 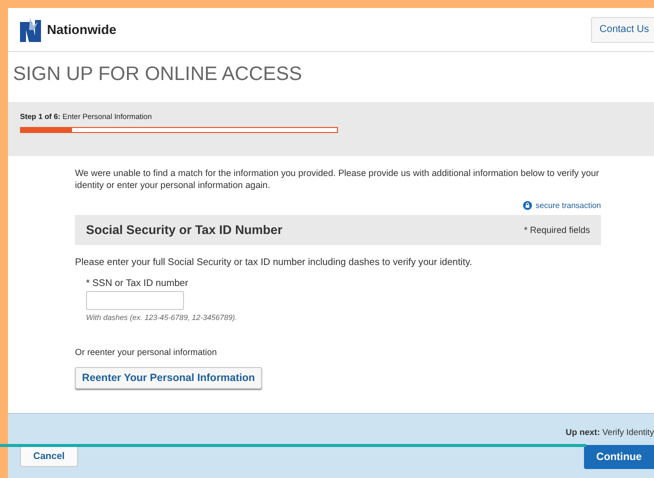 I want to click on required-note: * Required fields, so click(x=557, y=230).